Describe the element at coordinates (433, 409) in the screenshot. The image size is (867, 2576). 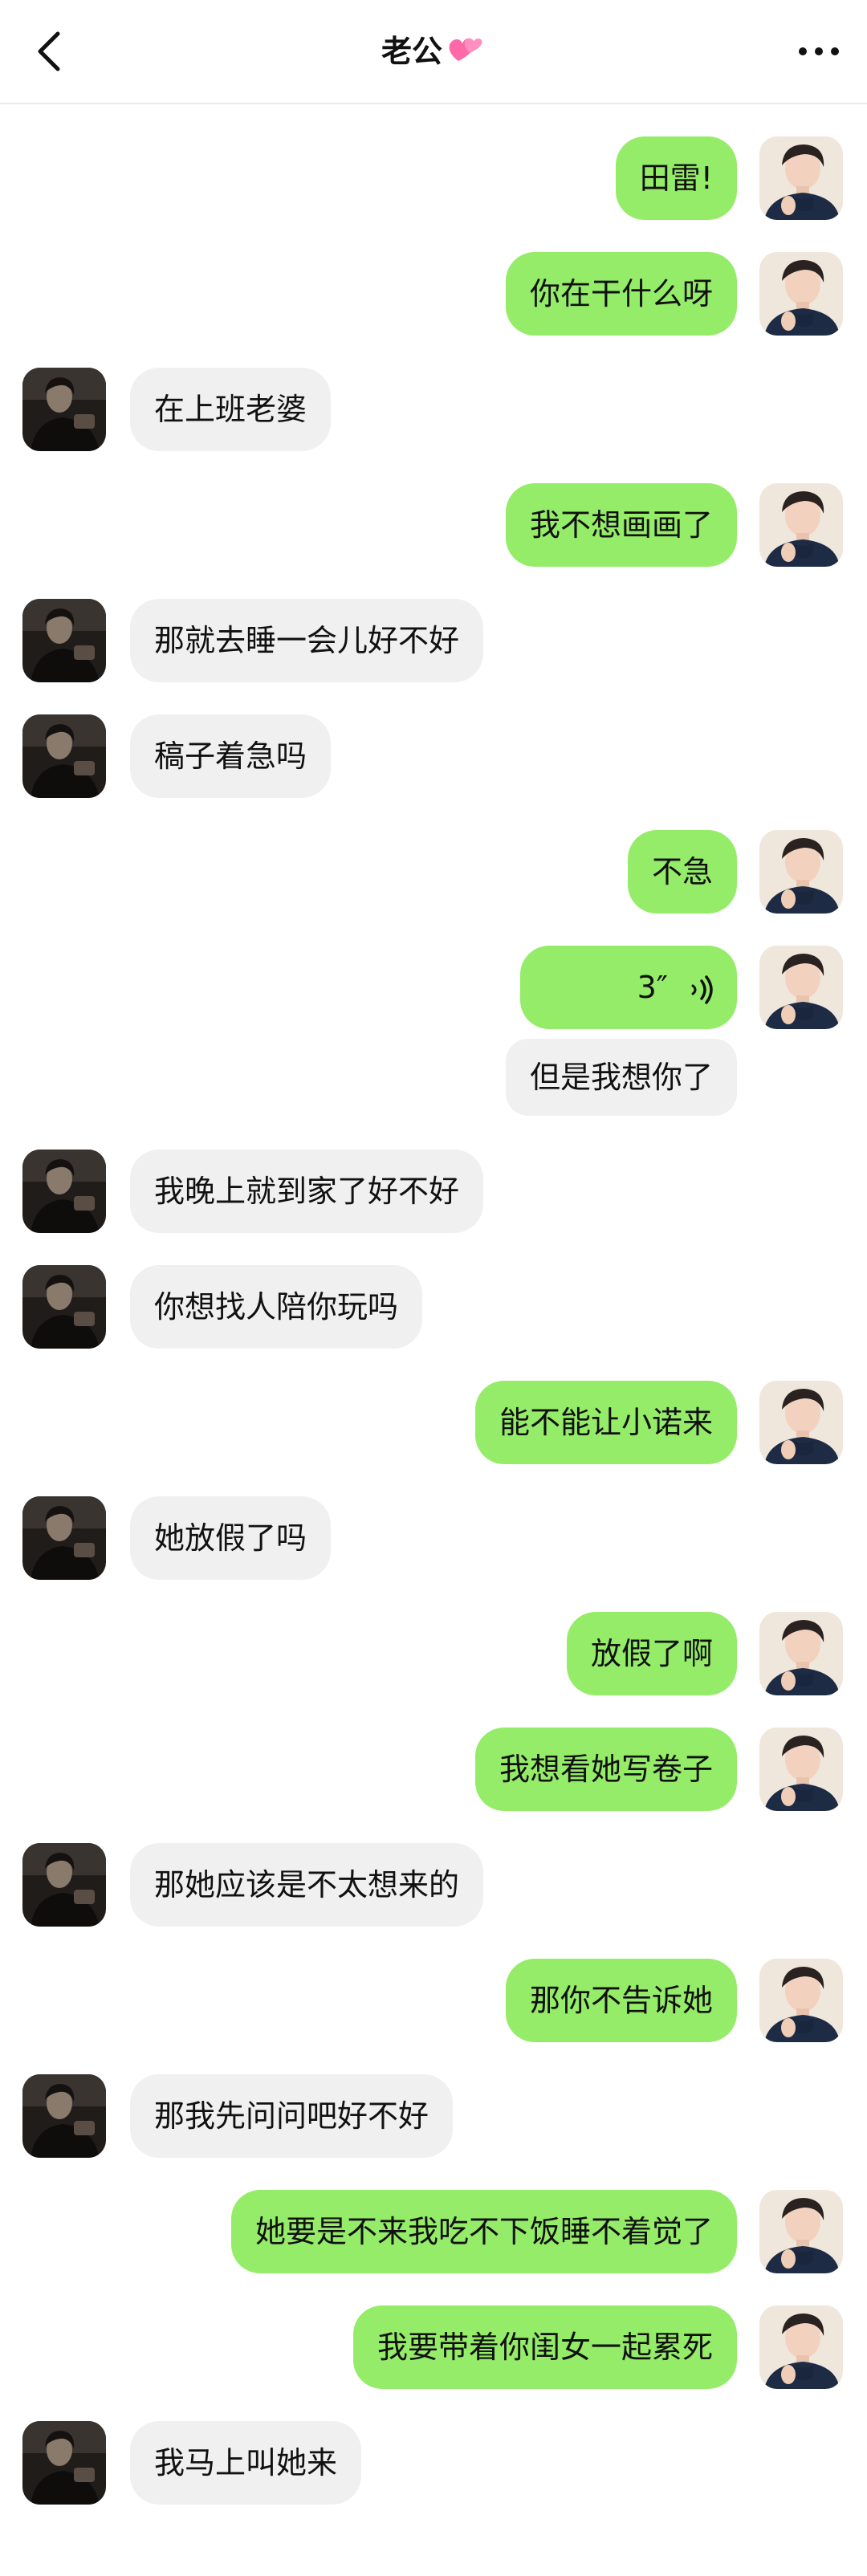
I see `message-row: 在上班老婆` at that location.